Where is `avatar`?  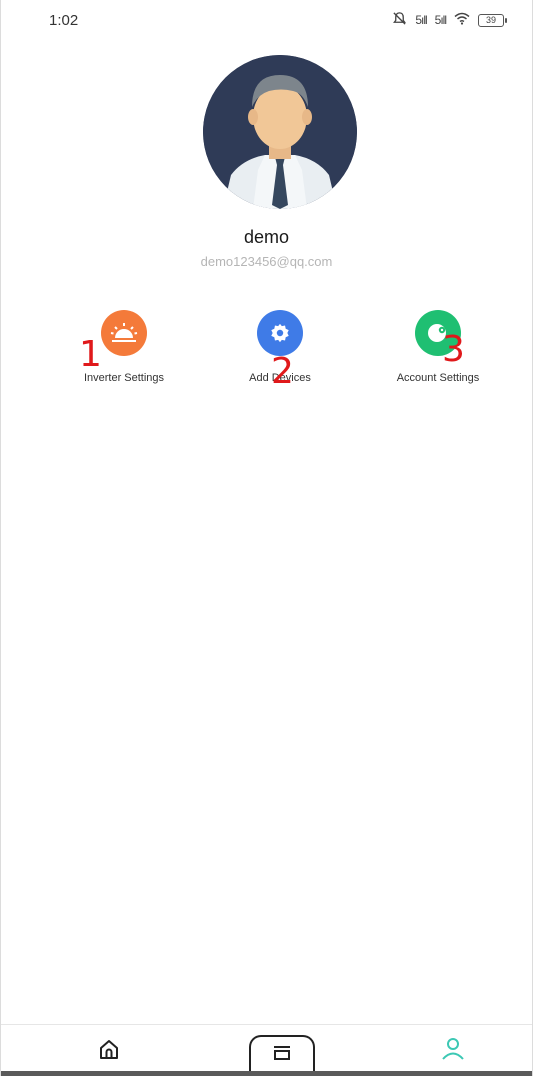 avatar is located at coordinates (280, 132).